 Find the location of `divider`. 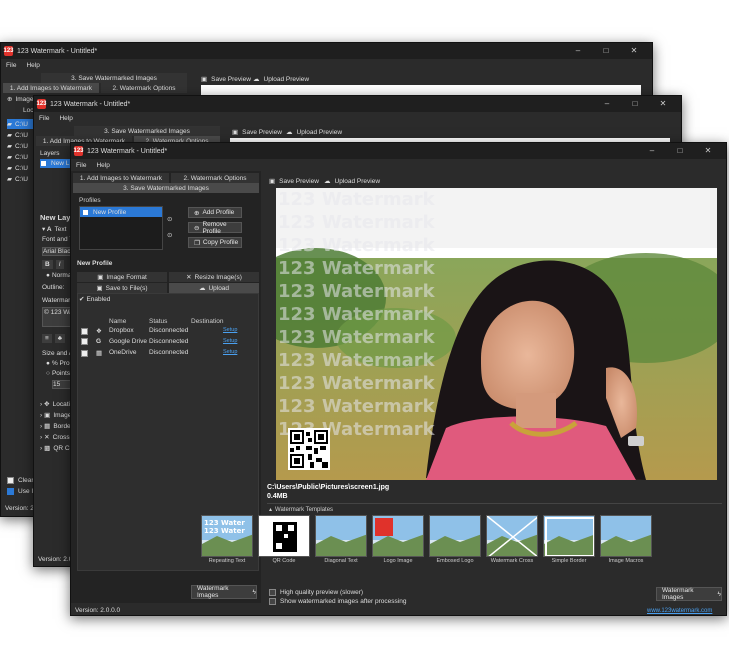

divider is located at coordinates (494, 503).